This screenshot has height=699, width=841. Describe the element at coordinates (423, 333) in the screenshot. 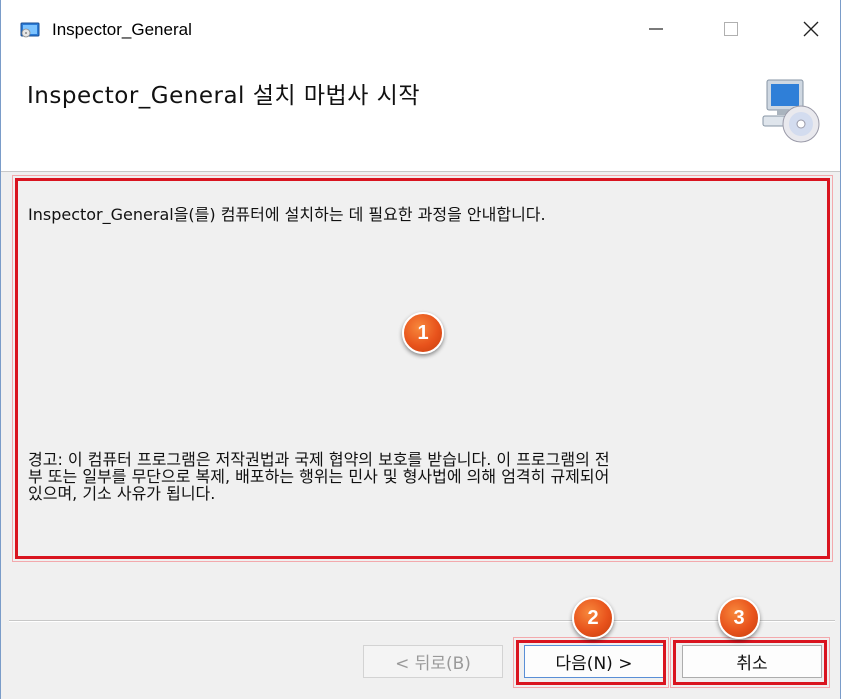

I see `annotation-badge-1: 1` at that location.